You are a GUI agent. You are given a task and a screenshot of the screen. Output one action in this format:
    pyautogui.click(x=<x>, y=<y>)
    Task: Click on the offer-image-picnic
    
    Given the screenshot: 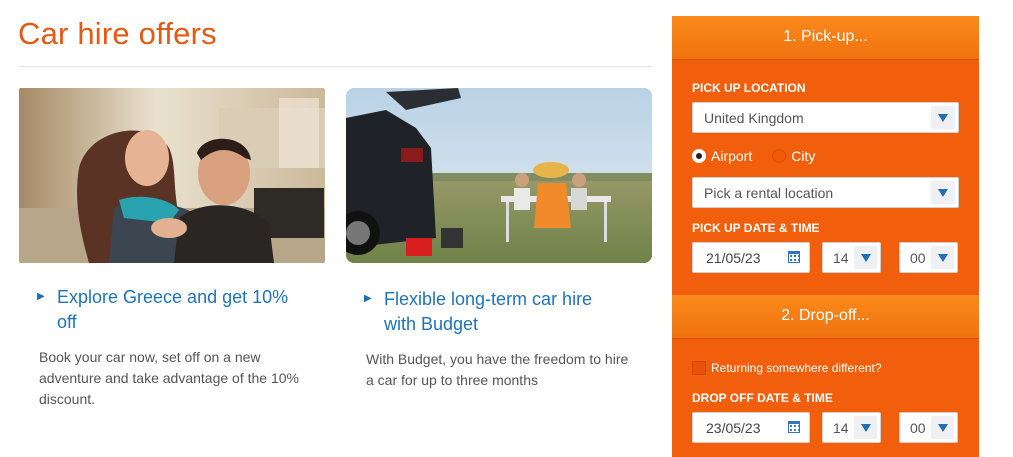 What is the action you would take?
    pyautogui.click(x=499, y=175)
    